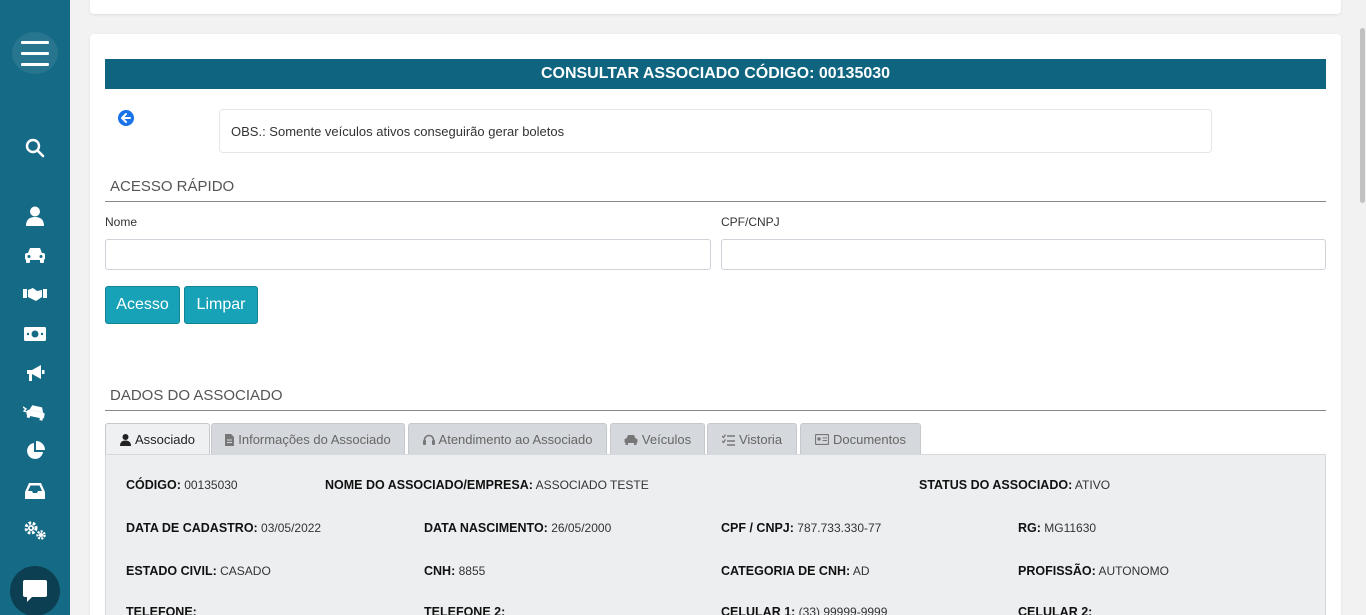  I want to click on field-telefone: TELEFONE:, so click(161, 610).